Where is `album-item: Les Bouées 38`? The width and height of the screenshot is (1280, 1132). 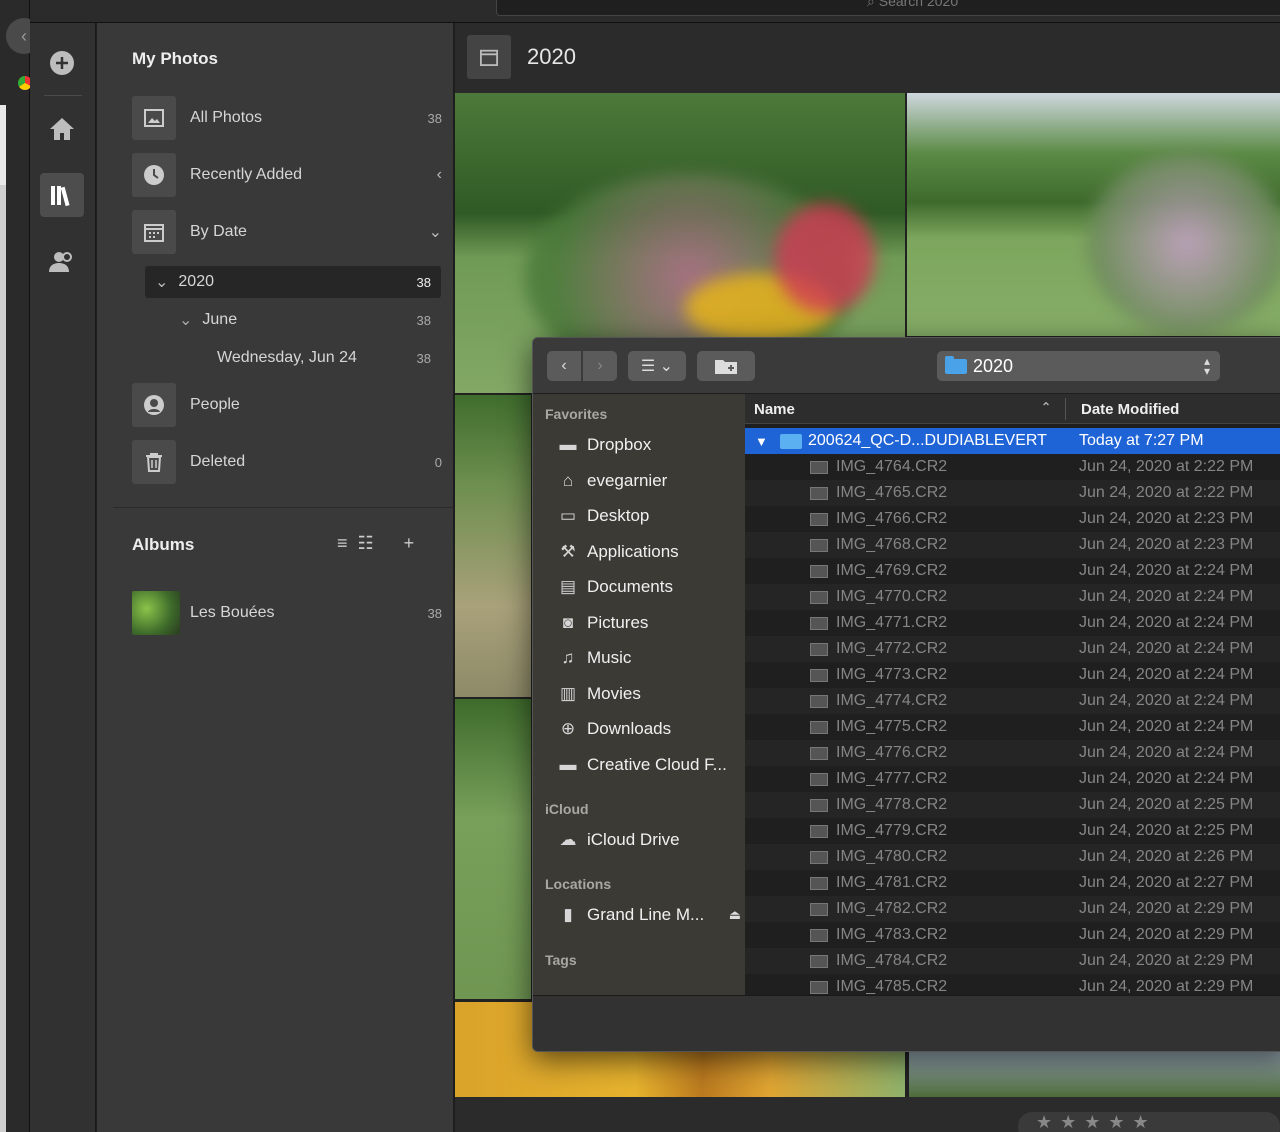 album-item: Les Bouées 38 is located at coordinates (287, 613).